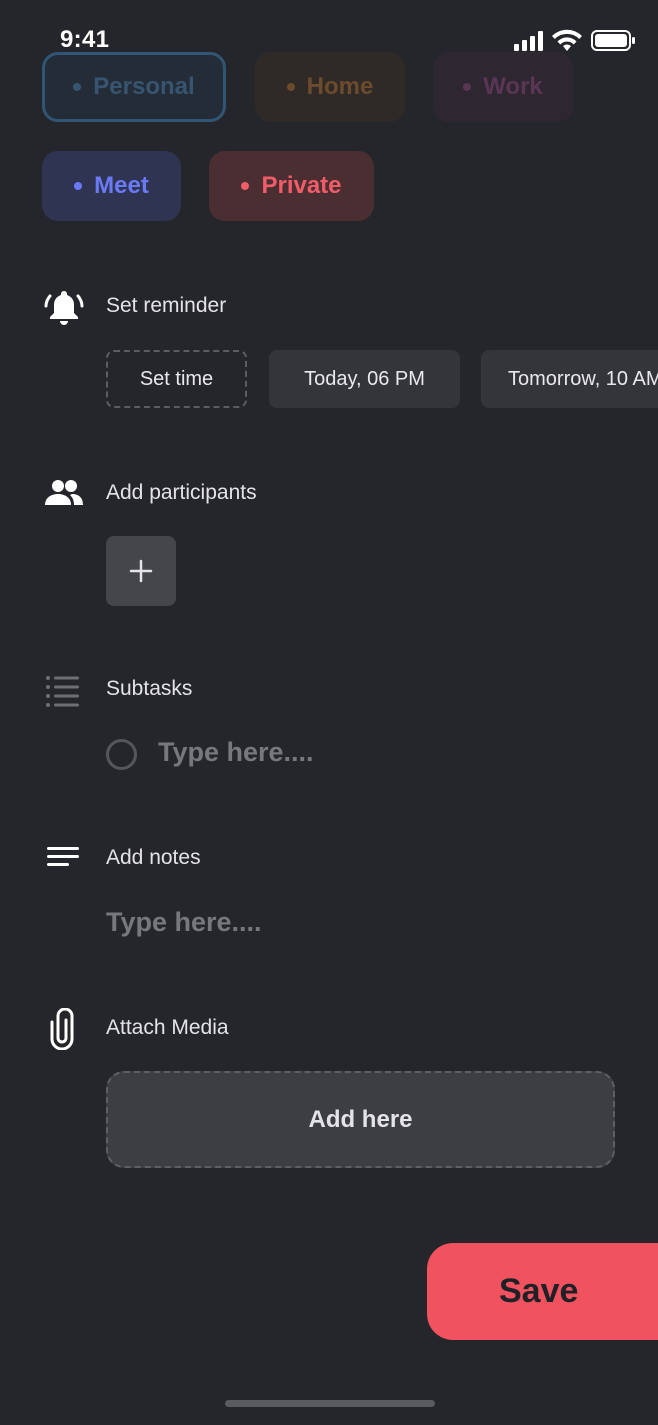 The height and width of the screenshot is (1425, 658). I want to click on save-button: Save, so click(542, 1291).